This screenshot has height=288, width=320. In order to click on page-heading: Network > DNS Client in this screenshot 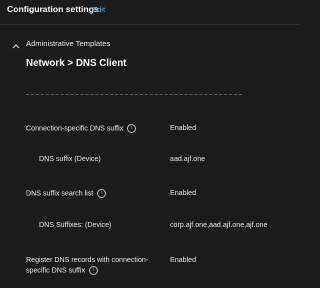, I will do `click(76, 63)`.